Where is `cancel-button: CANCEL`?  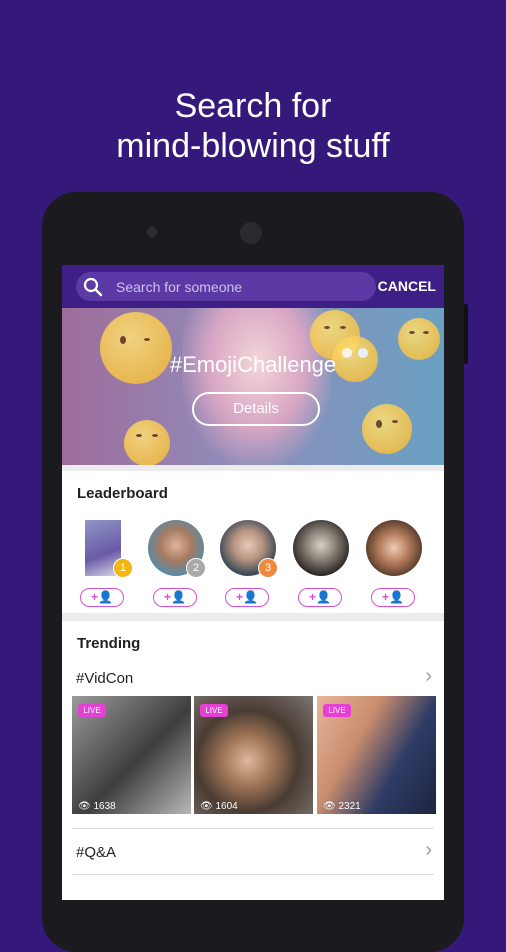
cancel-button: CANCEL is located at coordinates (407, 286).